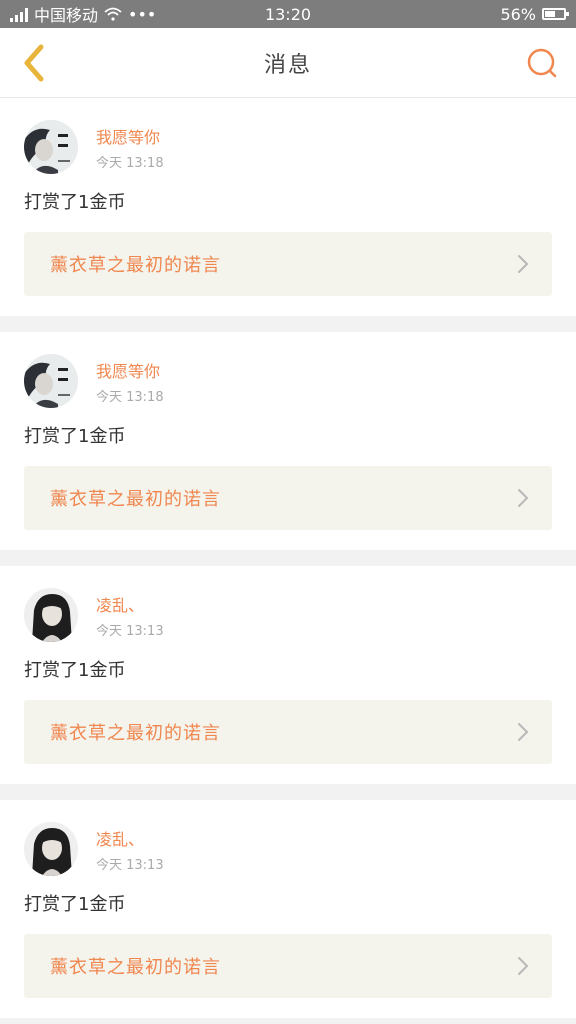  I want to click on status-left: 中国移动 •••, so click(83, 14).